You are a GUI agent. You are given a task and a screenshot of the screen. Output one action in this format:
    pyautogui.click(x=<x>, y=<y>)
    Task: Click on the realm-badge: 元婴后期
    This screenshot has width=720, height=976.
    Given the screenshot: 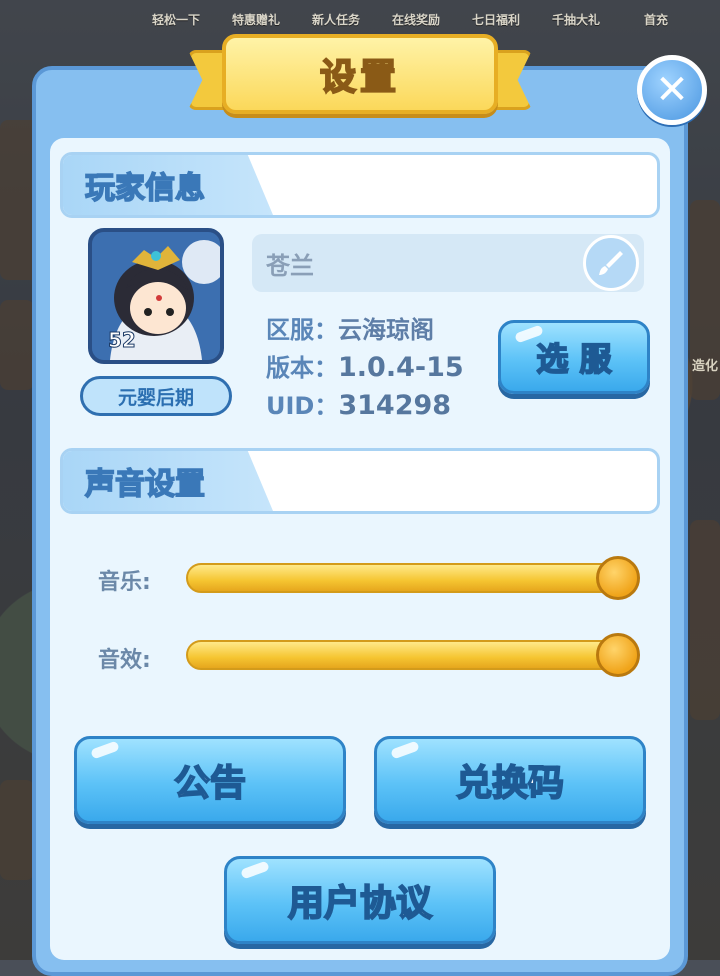 What is the action you would take?
    pyautogui.click(x=156, y=396)
    